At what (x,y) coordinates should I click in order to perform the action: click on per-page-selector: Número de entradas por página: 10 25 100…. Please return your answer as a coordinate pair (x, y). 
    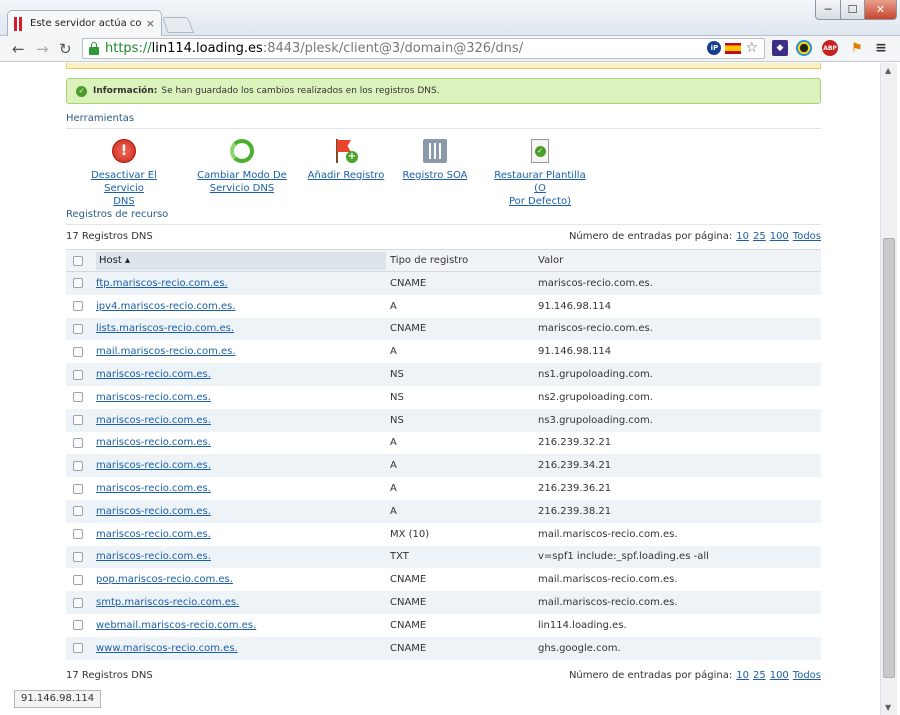
    Looking at the image, I should click on (694, 236).